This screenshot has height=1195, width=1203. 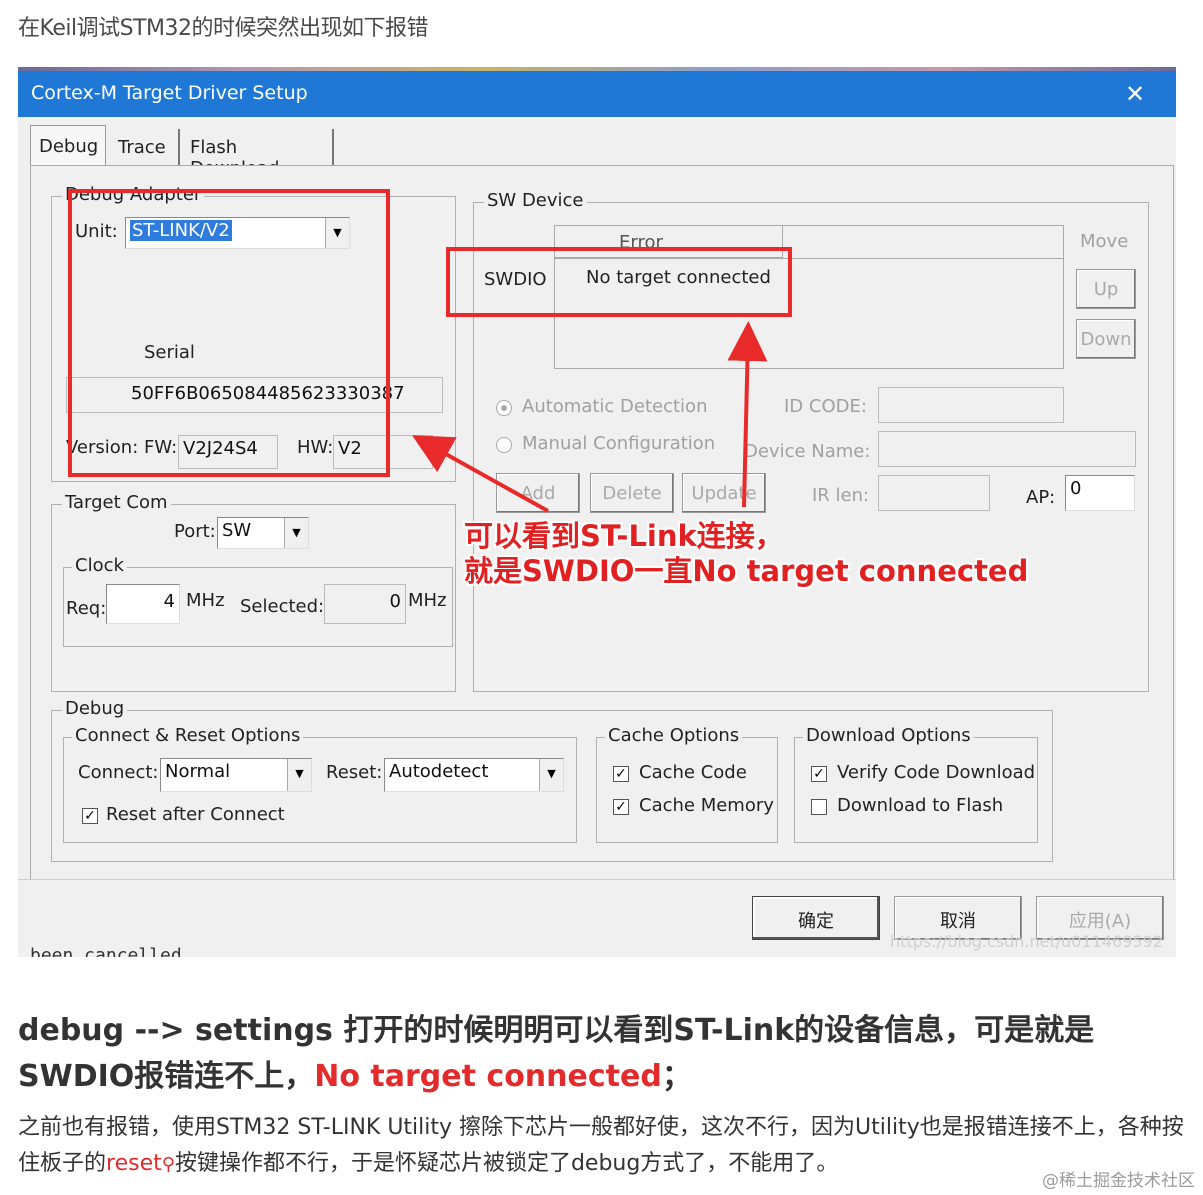 I want to click on heading-end: ；, so click(x=676, y=1076).